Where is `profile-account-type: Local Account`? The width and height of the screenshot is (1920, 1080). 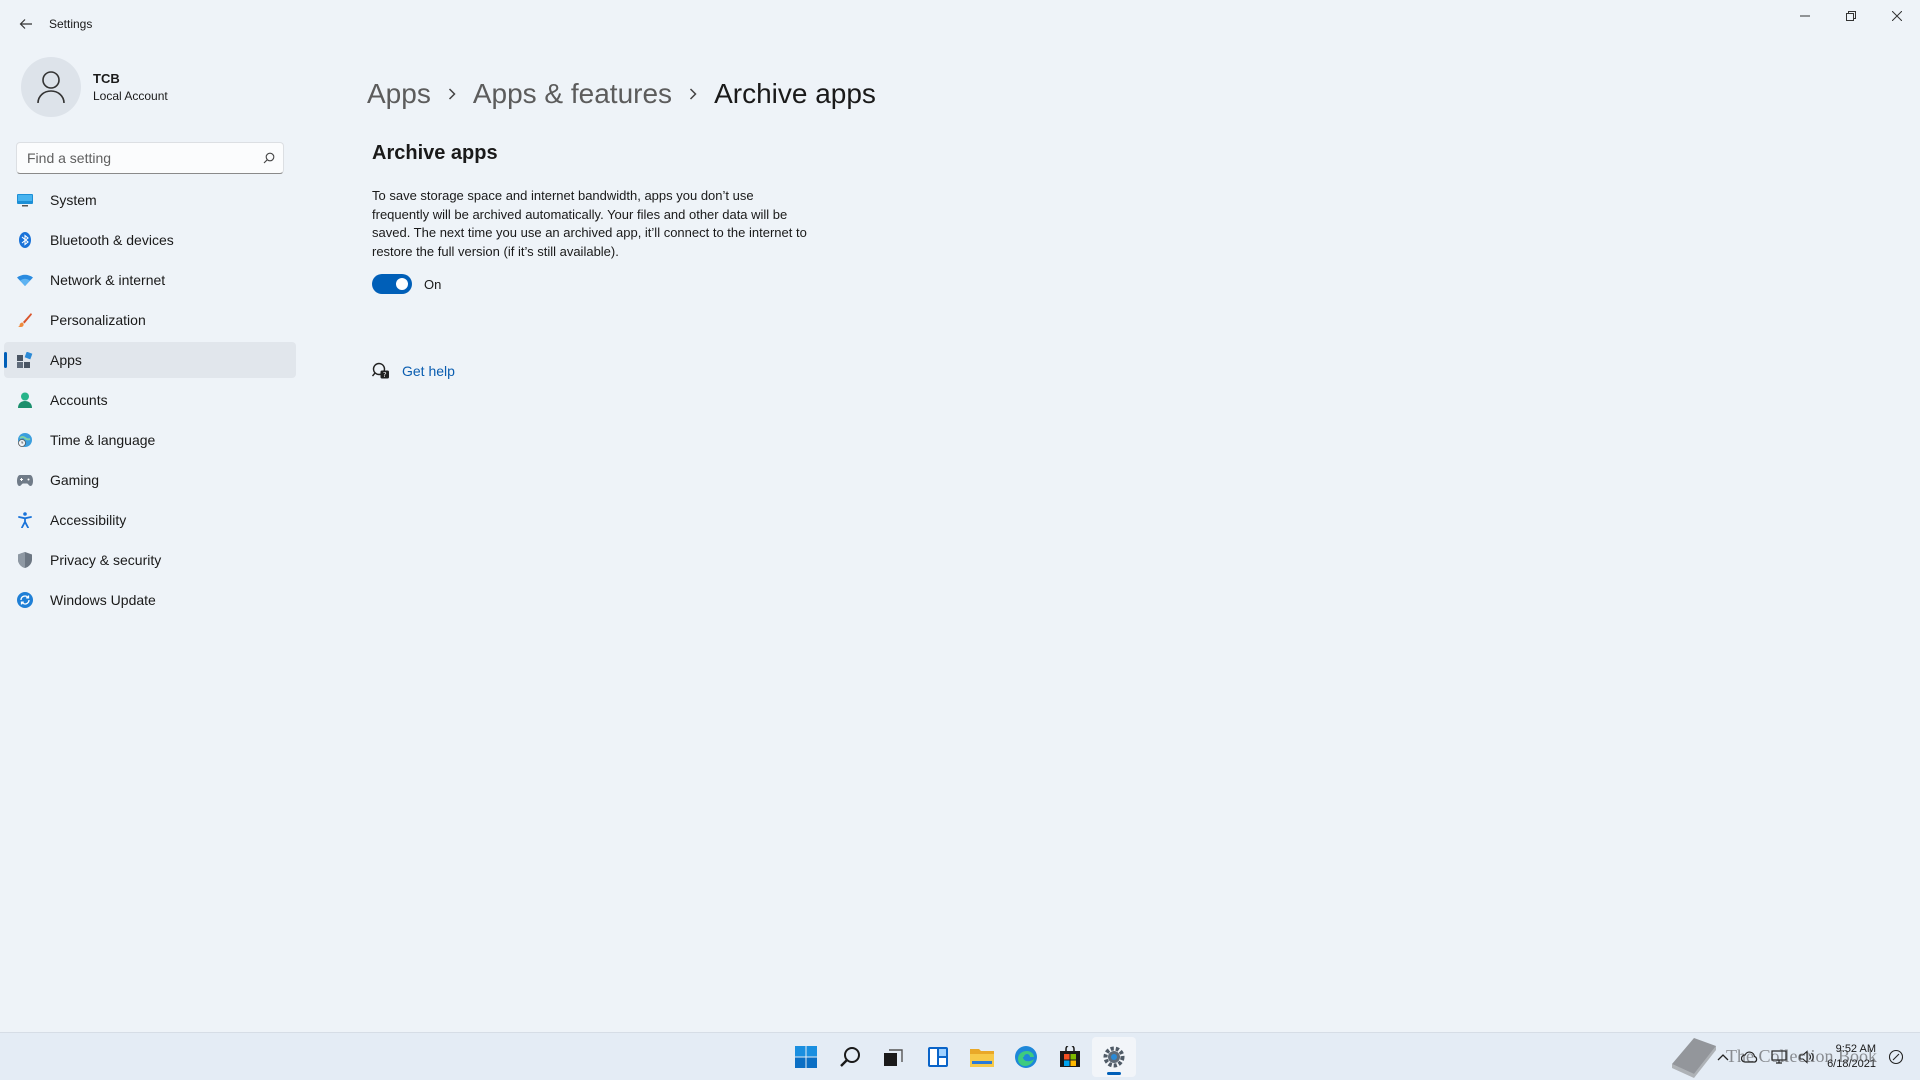 profile-account-type: Local Account is located at coordinates (130, 96).